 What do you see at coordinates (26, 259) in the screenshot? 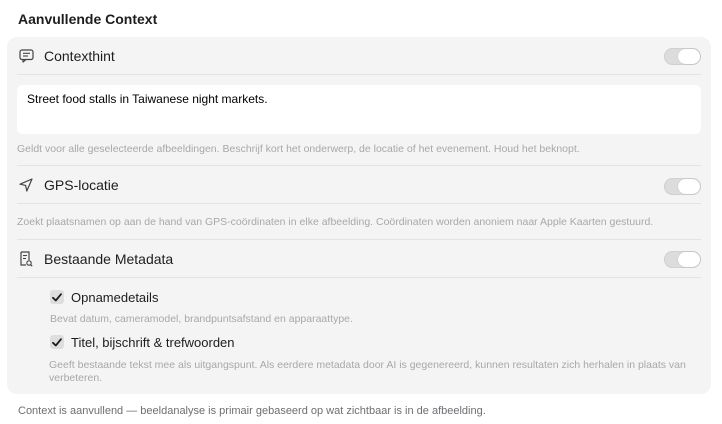
I see `document-search-icon` at bounding box center [26, 259].